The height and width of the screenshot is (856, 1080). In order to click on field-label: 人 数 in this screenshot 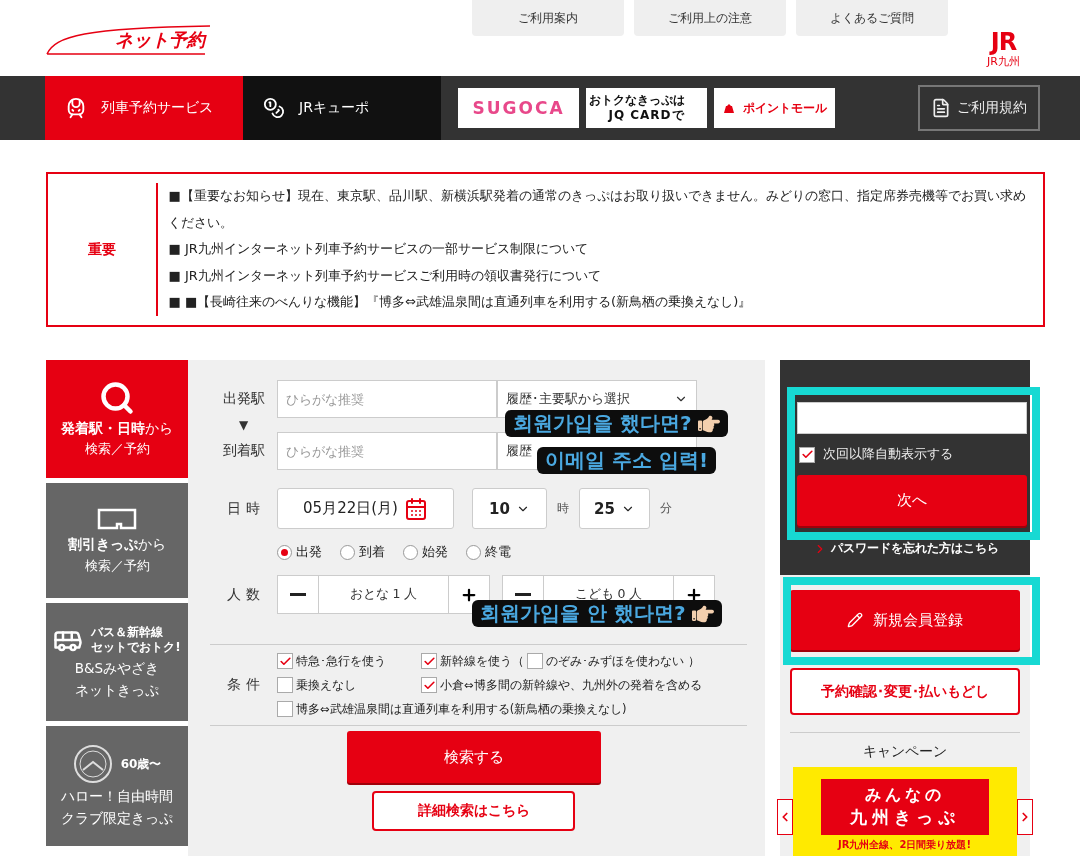, I will do `click(243, 594)`.